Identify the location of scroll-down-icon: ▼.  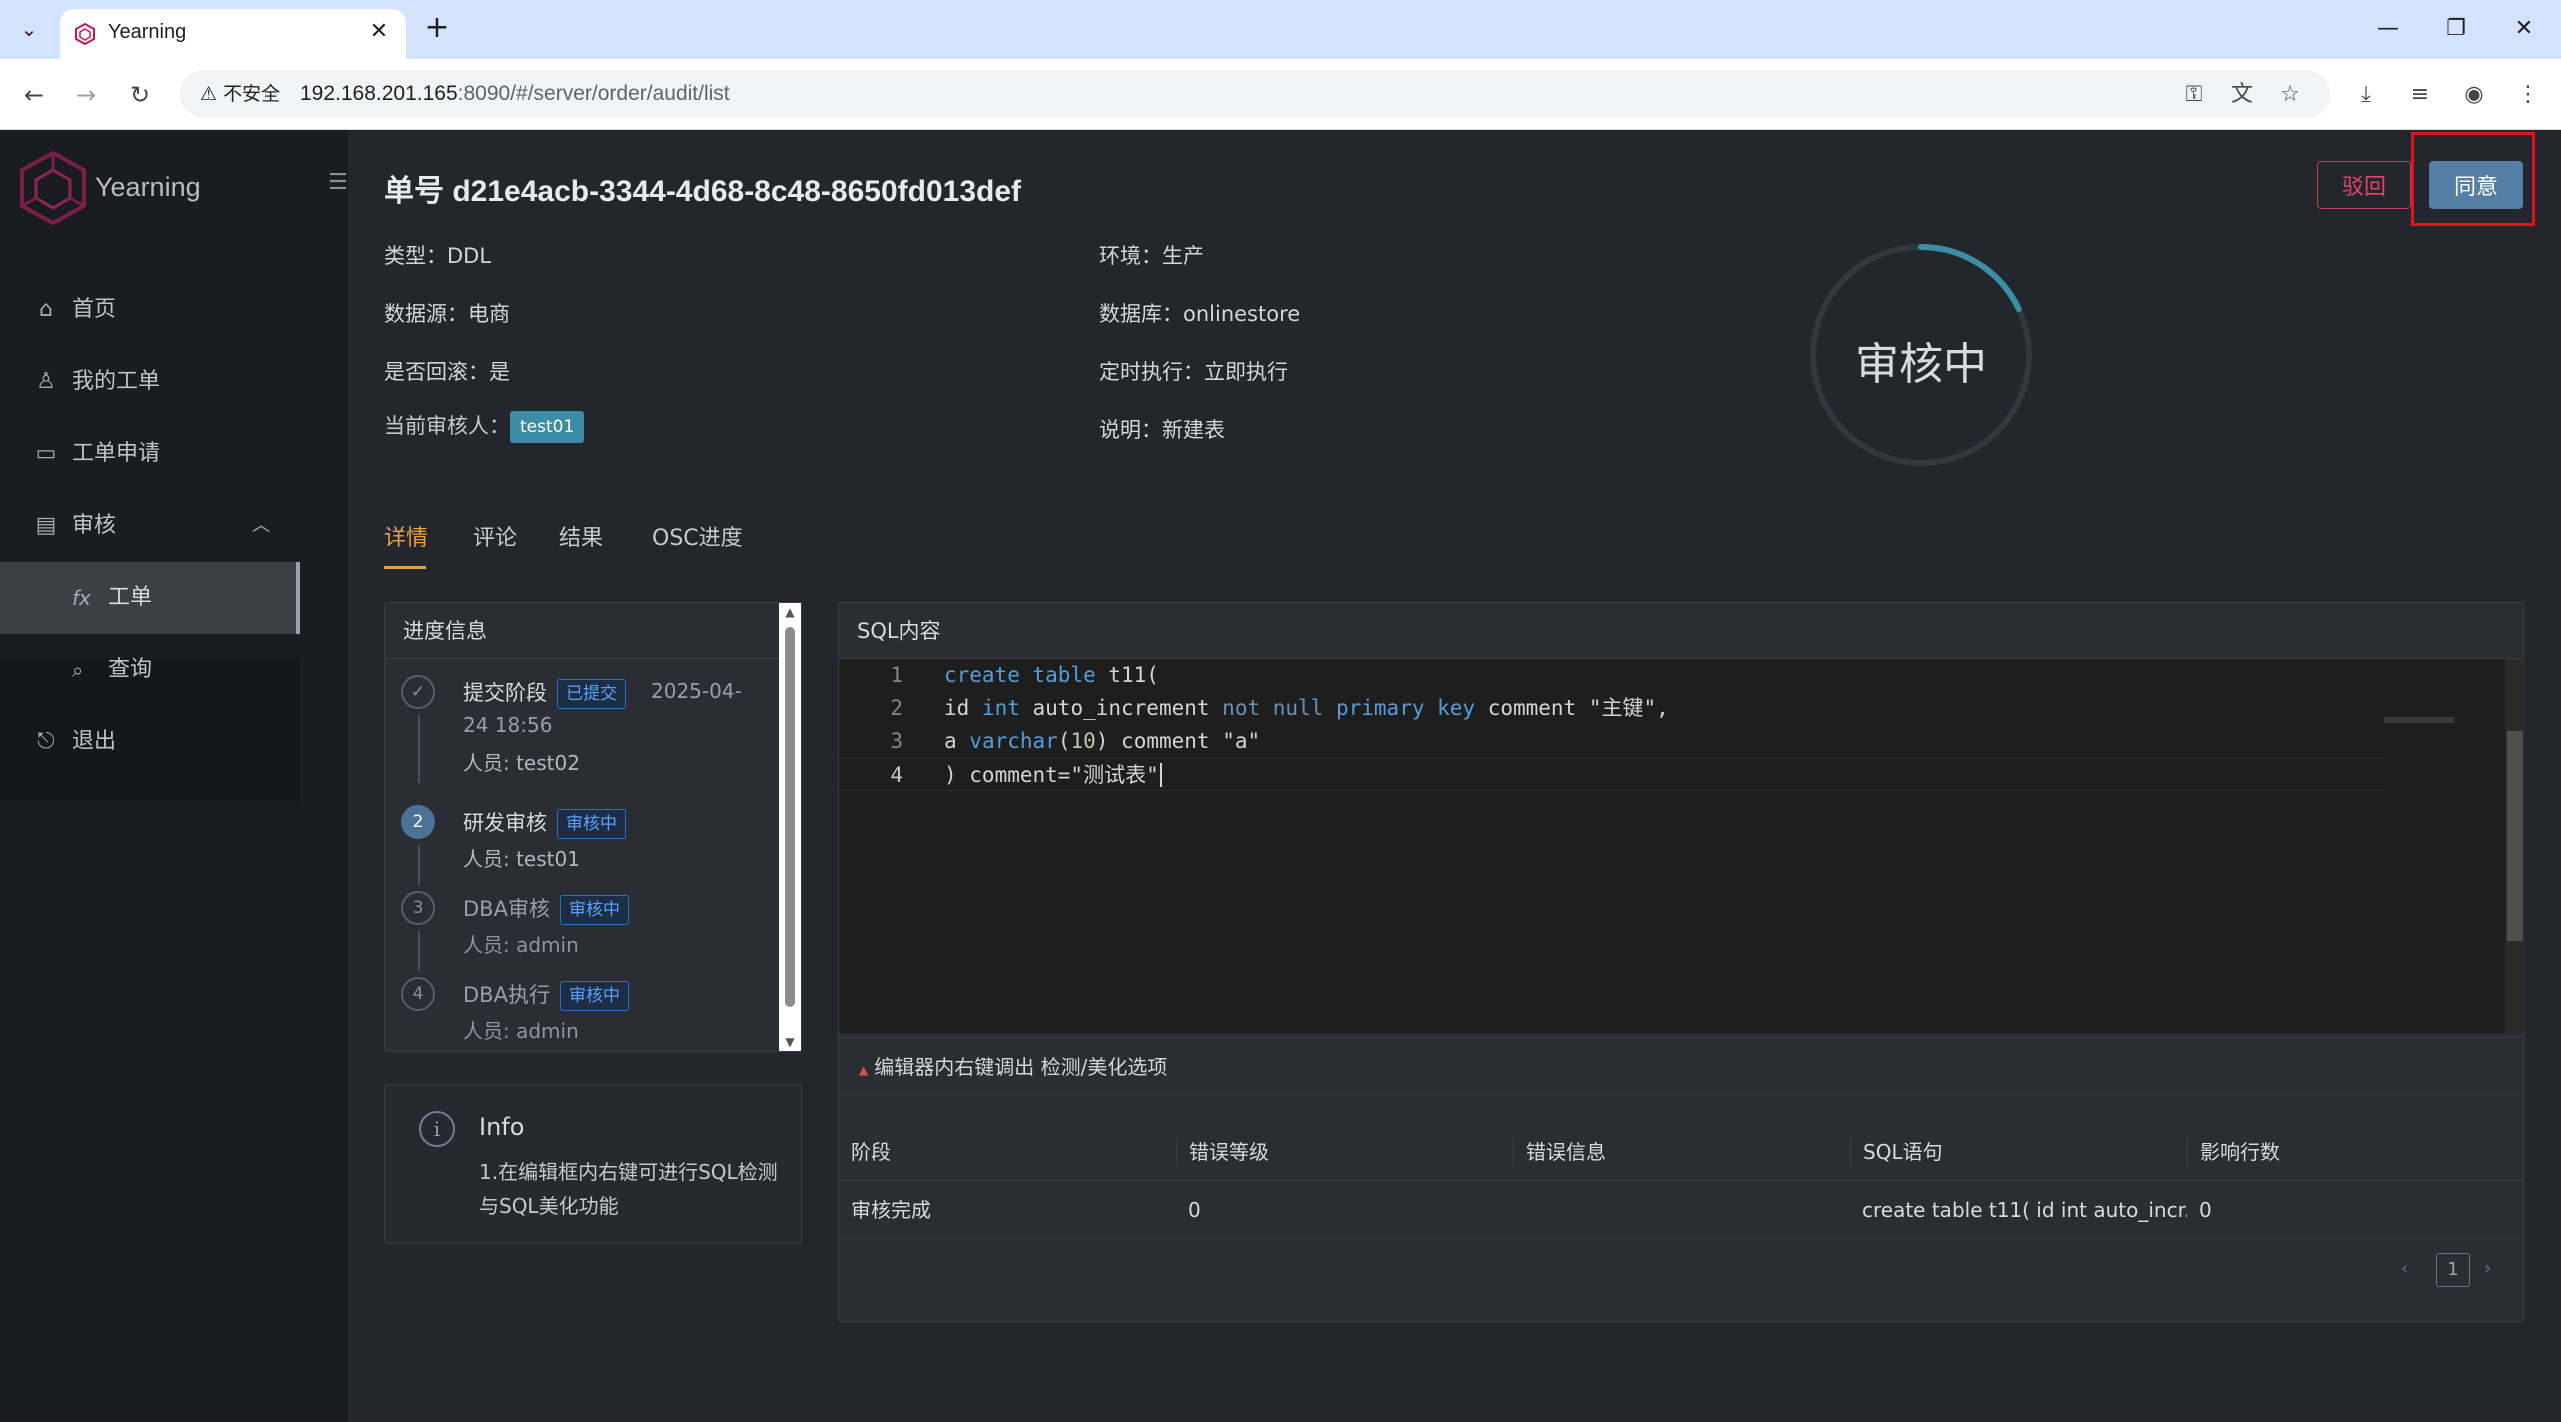
(790, 1042).